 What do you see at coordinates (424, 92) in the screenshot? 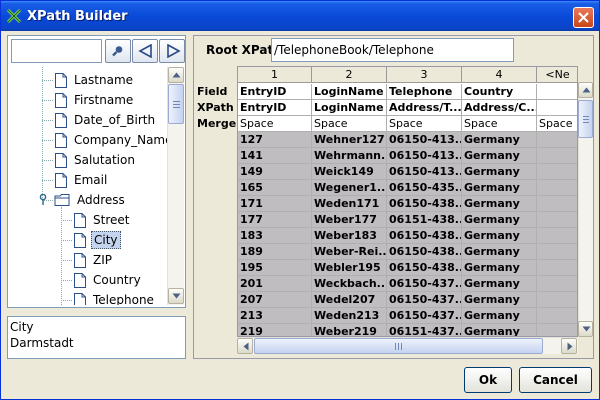
I see `field-cell: Telephone` at bounding box center [424, 92].